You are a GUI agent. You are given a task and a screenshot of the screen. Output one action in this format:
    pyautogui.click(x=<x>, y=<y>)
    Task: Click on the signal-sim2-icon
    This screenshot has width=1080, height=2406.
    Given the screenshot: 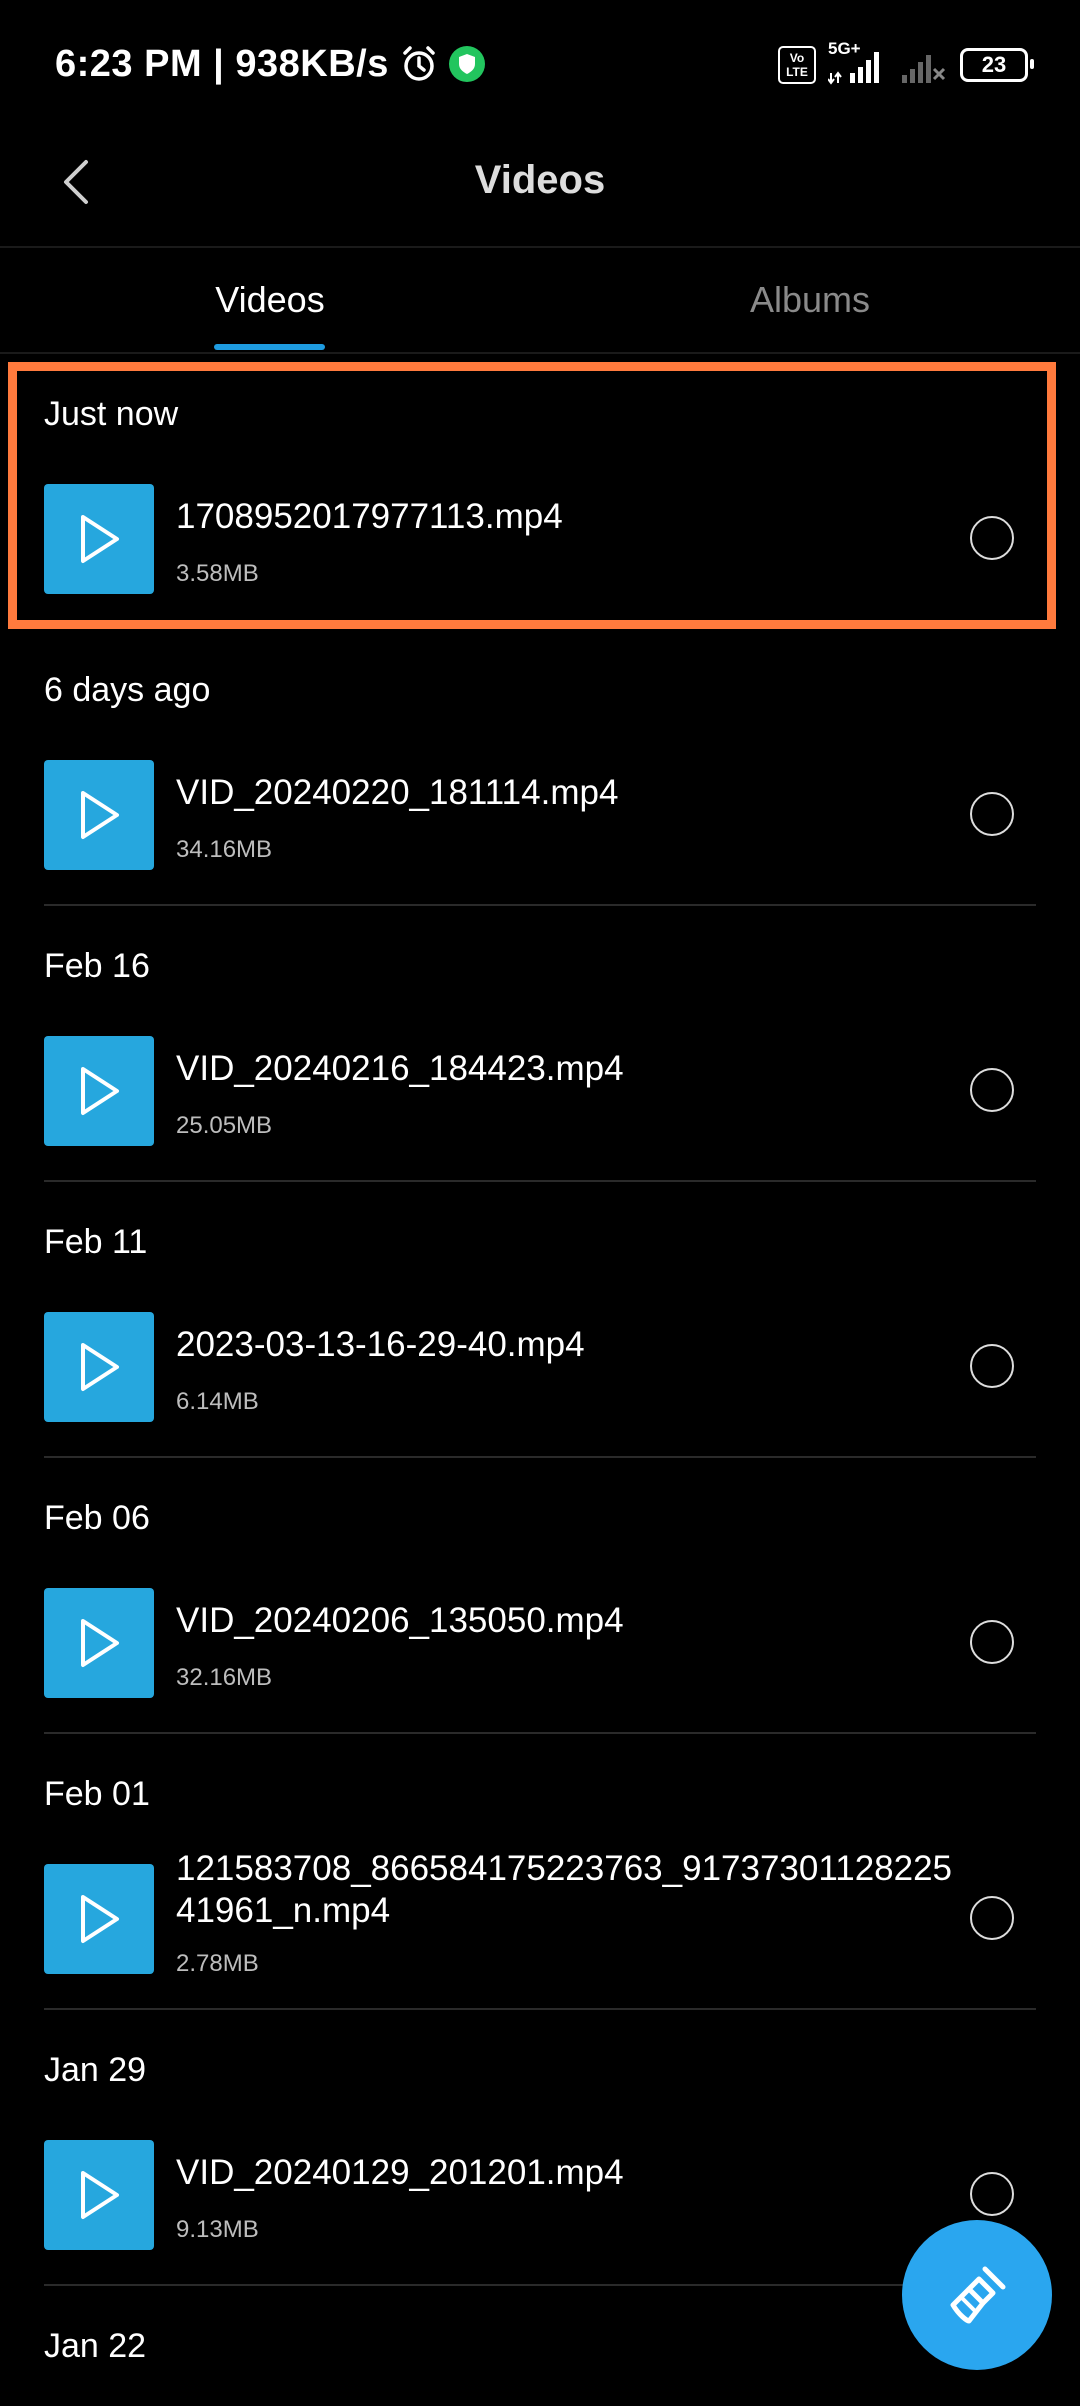 What is the action you would take?
    pyautogui.click(x=924, y=69)
    